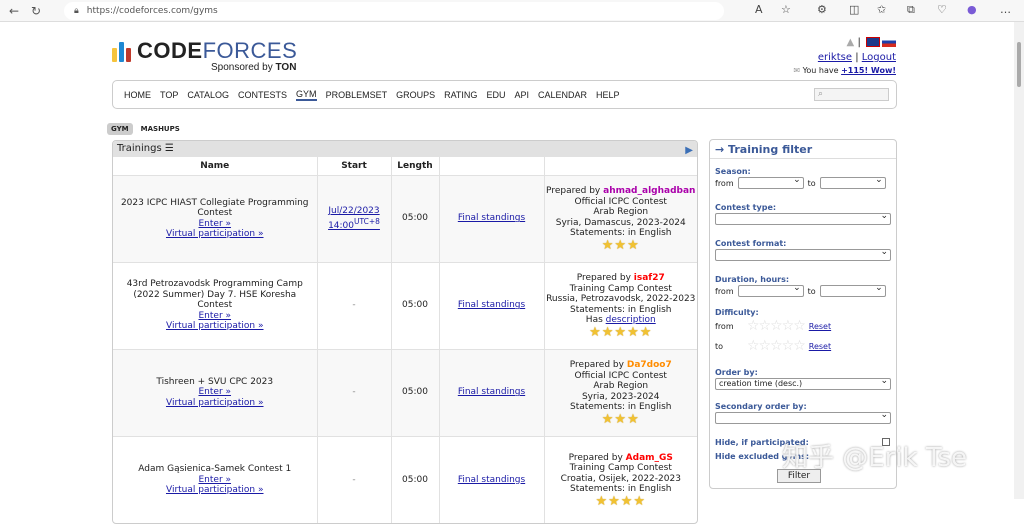 Image resolution: width=1024 pixels, height=524 pixels. What do you see at coordinates (1019, 260) in the screenshot?
I see `scrollbar` at bounding box center [1019, 260].